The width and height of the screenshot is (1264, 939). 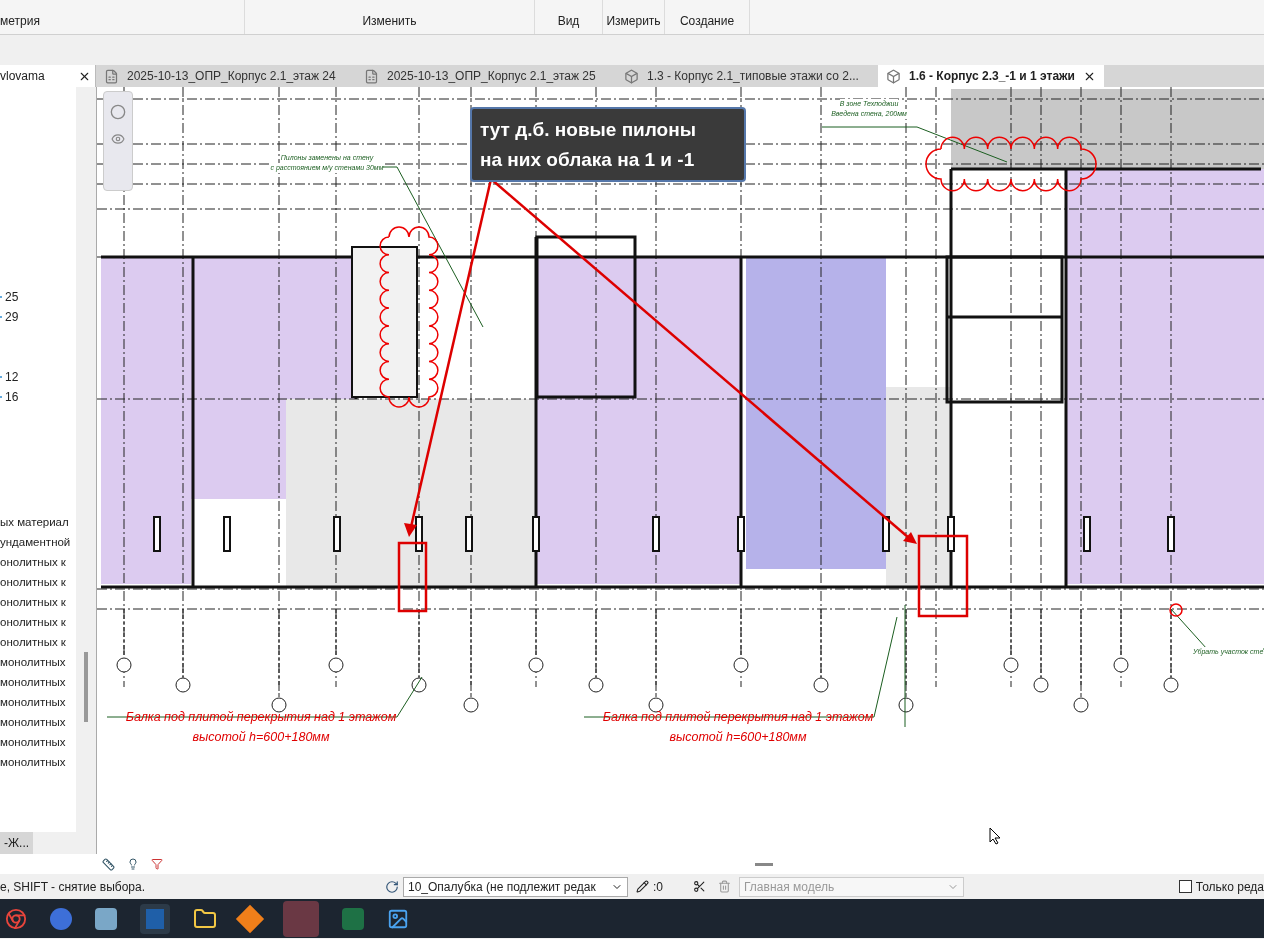 What do you see at coordinates (12, 317) in the screenshot?
I see `browser-item: 29` at bounding box center [12, 317].